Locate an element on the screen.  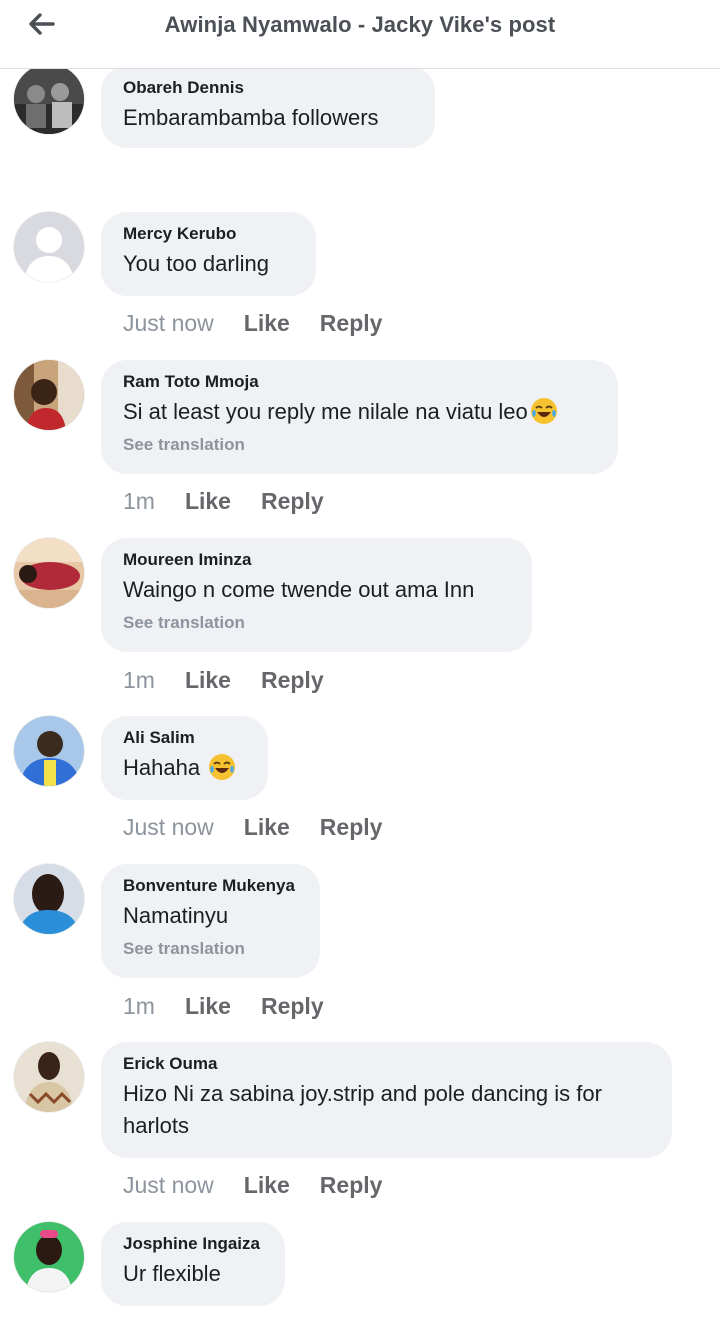
comment-author: Ali Salim is located at coordinates (184, 738).